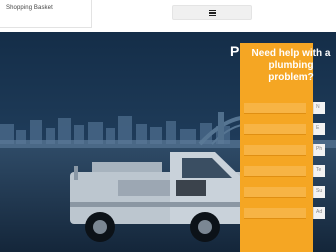 This screenshot has width=336, height=252. I want to click on help-form-field-text-label: Te, so click(319, 171).